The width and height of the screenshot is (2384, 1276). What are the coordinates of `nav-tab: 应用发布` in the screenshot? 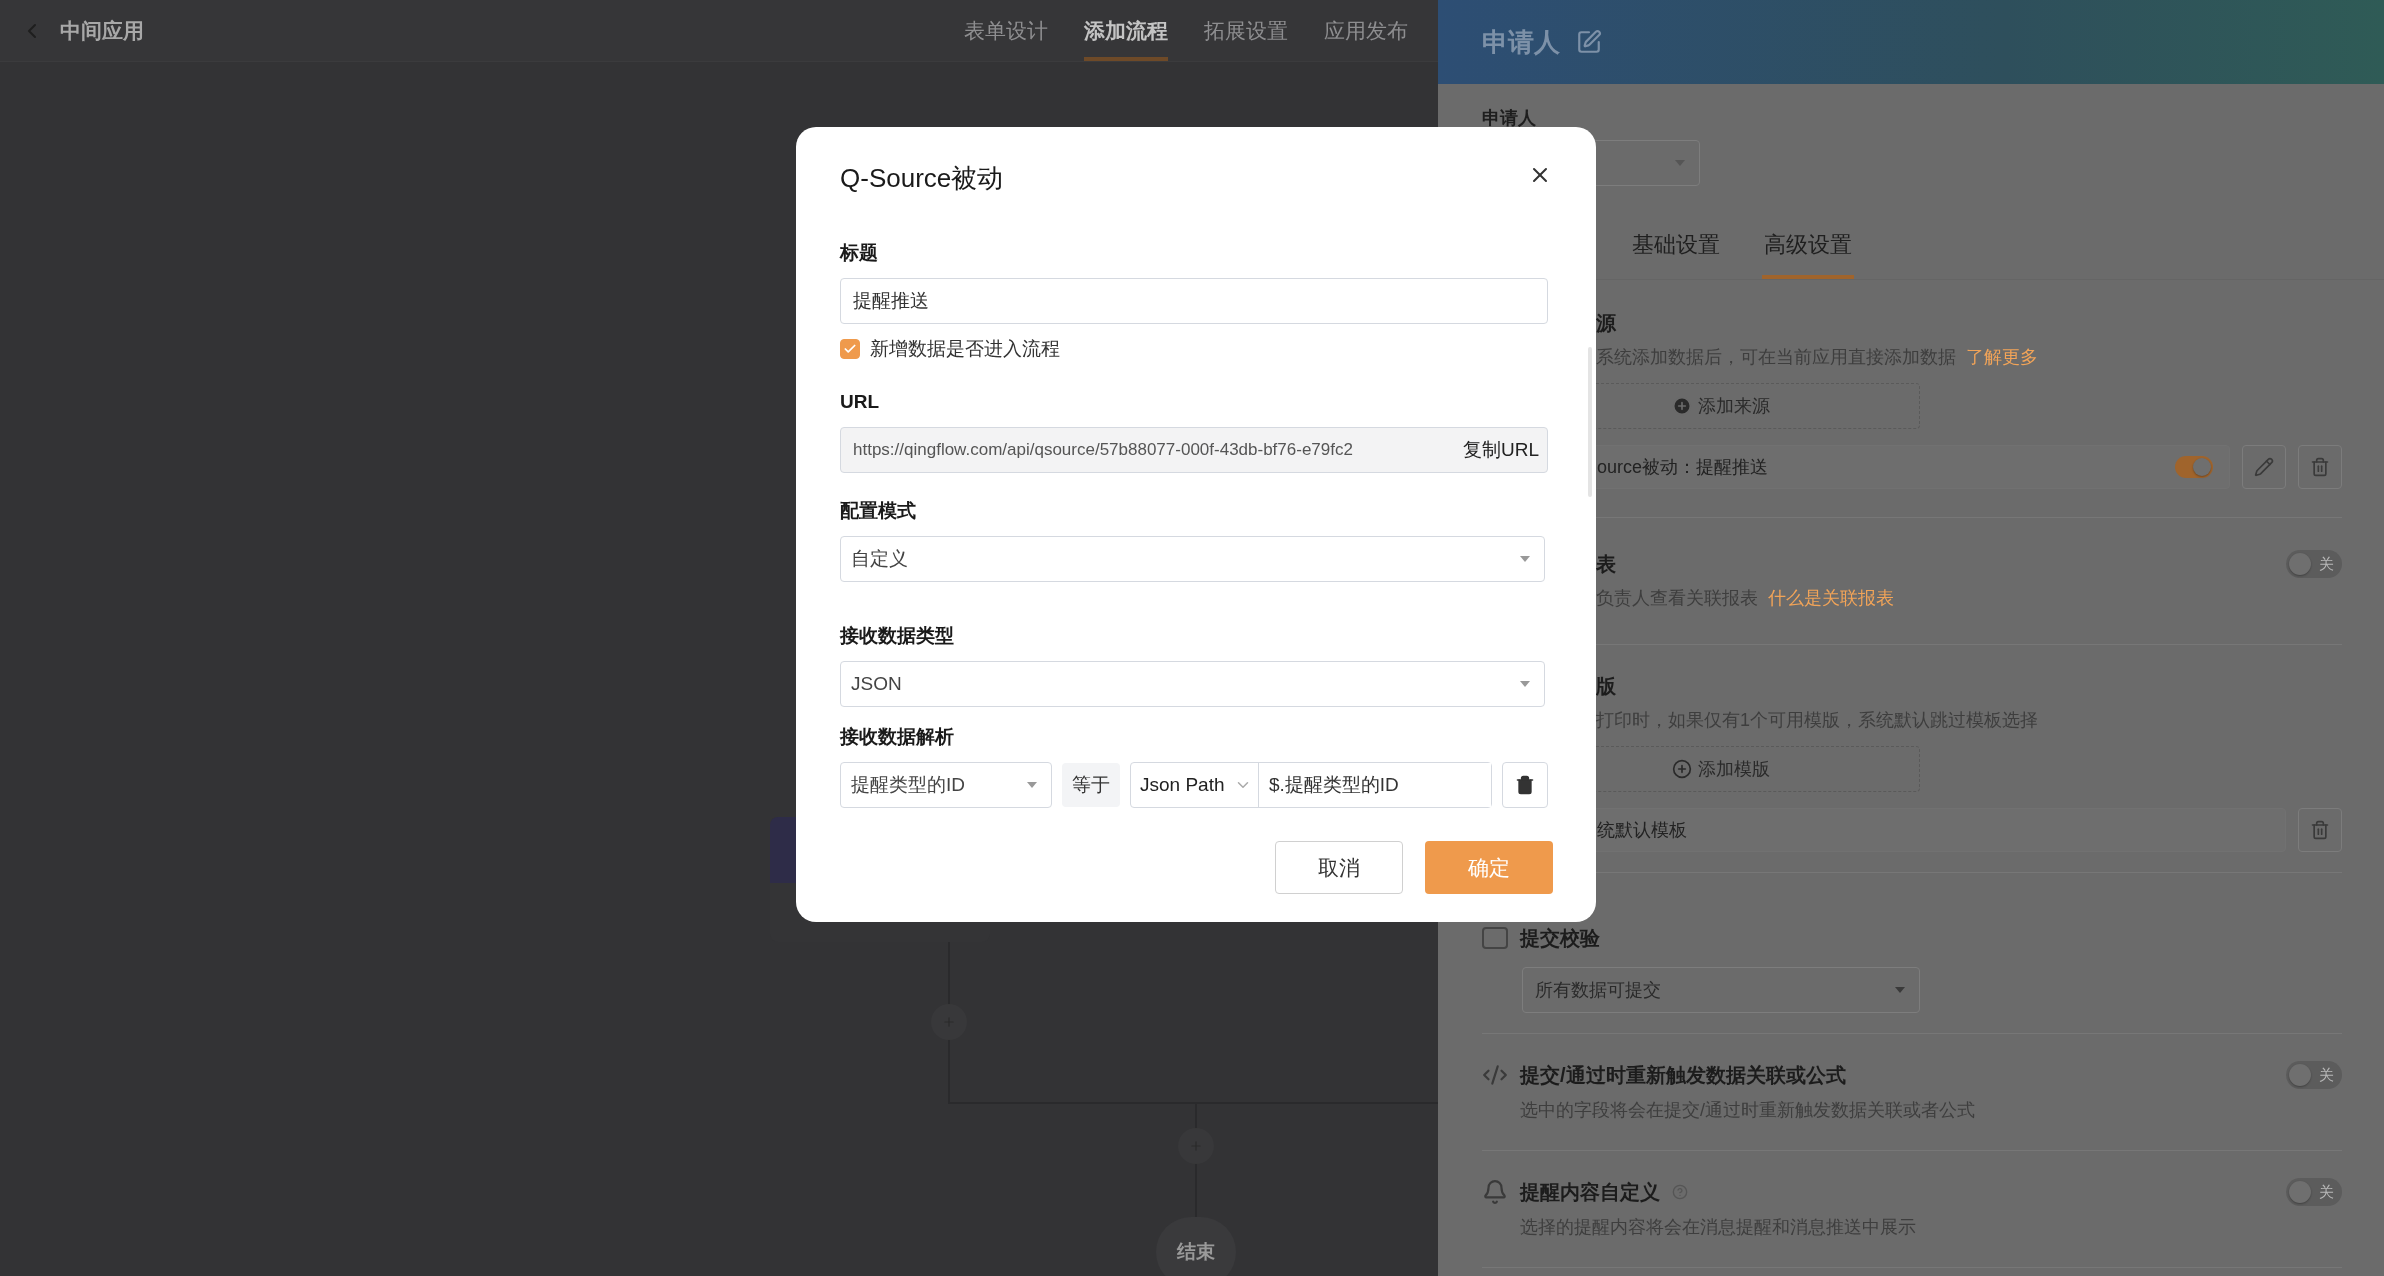 It's located at (1366, 30).